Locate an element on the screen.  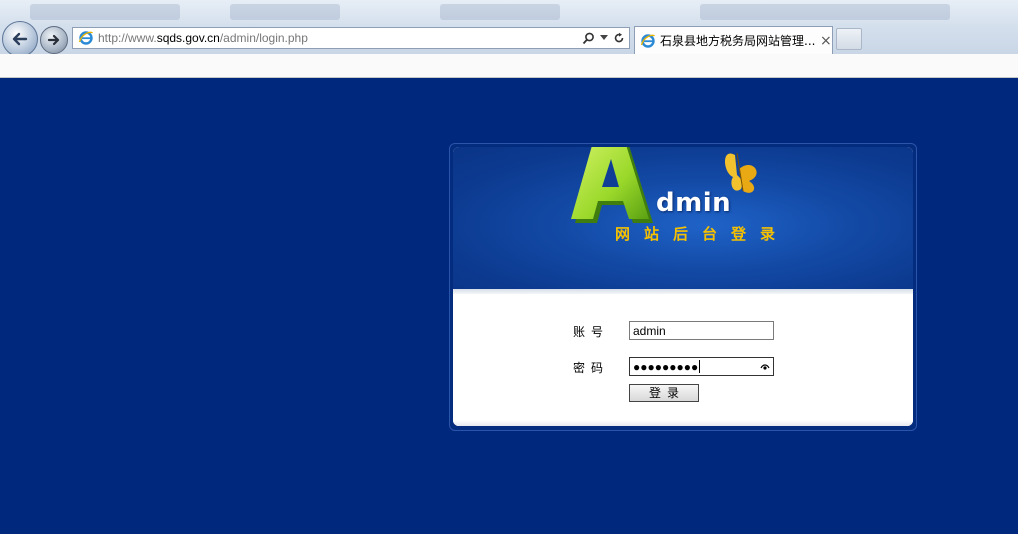
login-subtitle: 网站后台登录 is located at coordinates (702, 234).